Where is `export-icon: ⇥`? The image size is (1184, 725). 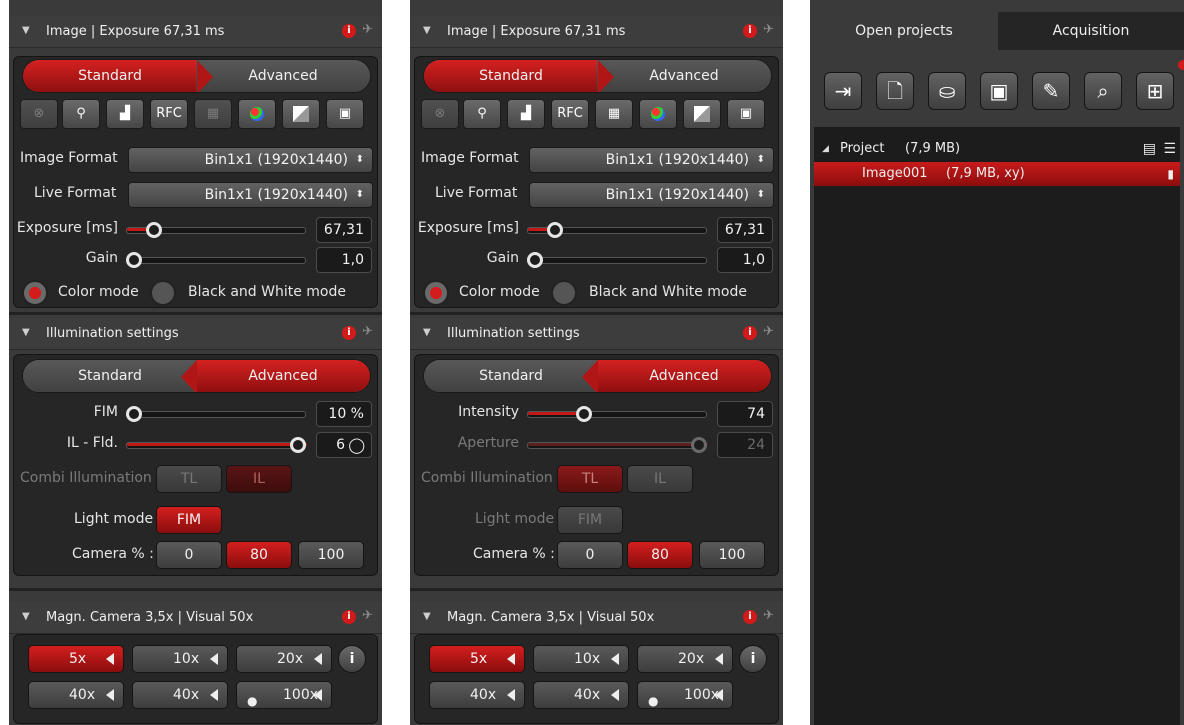 export-icon: ⇥ is located at coordinates (843, 91).